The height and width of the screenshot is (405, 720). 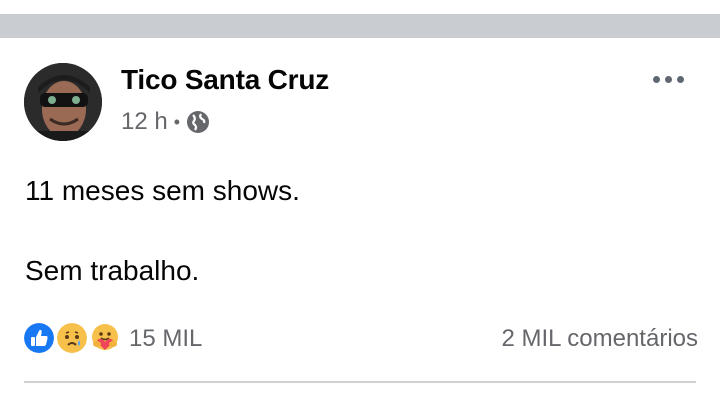 I want to click on reaction-count: 15 MIL, so click(x=165, y=339).